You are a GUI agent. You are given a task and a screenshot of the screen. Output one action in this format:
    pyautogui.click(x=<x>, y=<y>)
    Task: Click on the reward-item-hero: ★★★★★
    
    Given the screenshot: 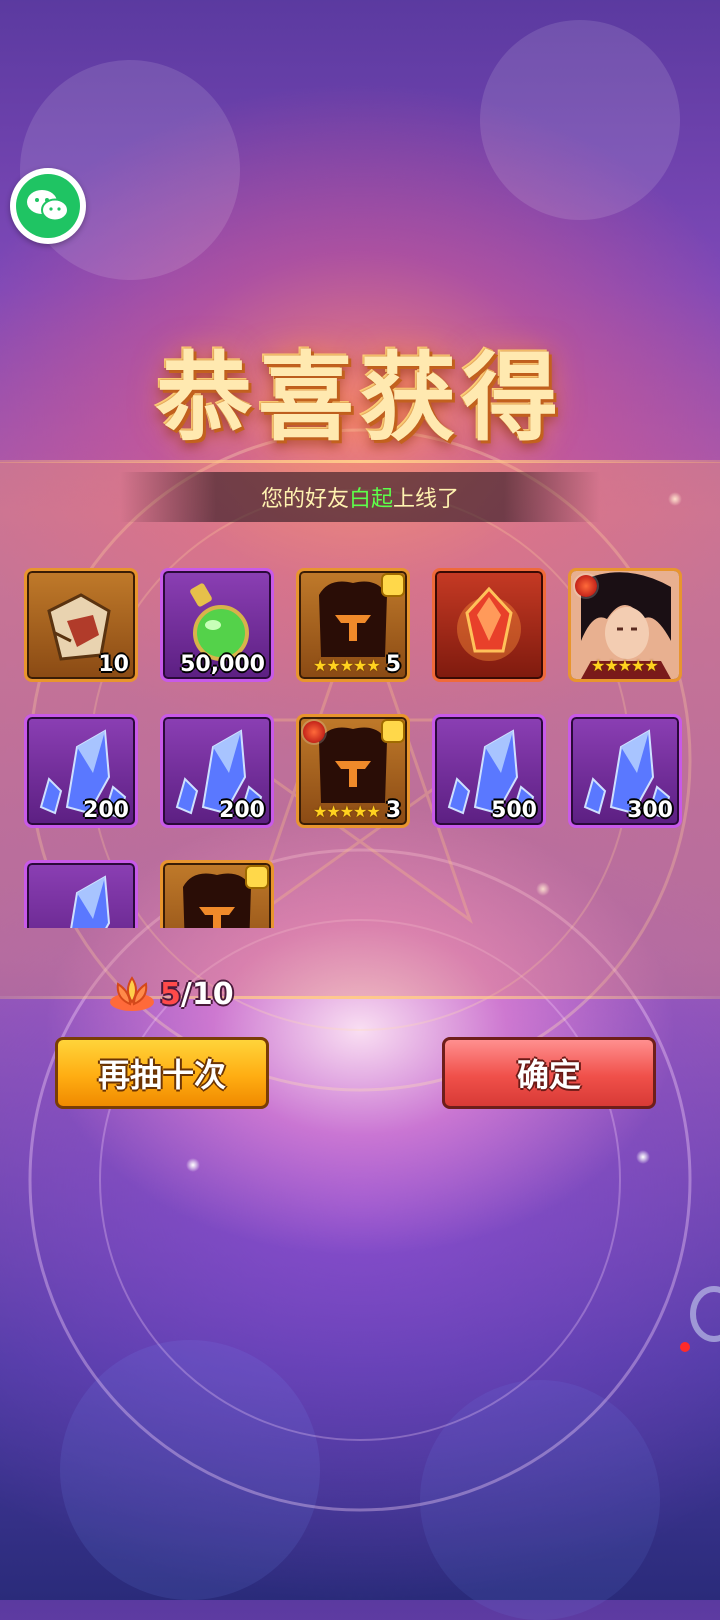 What is the action you would take?
    pyautogui.click(x=625, y=625)
    